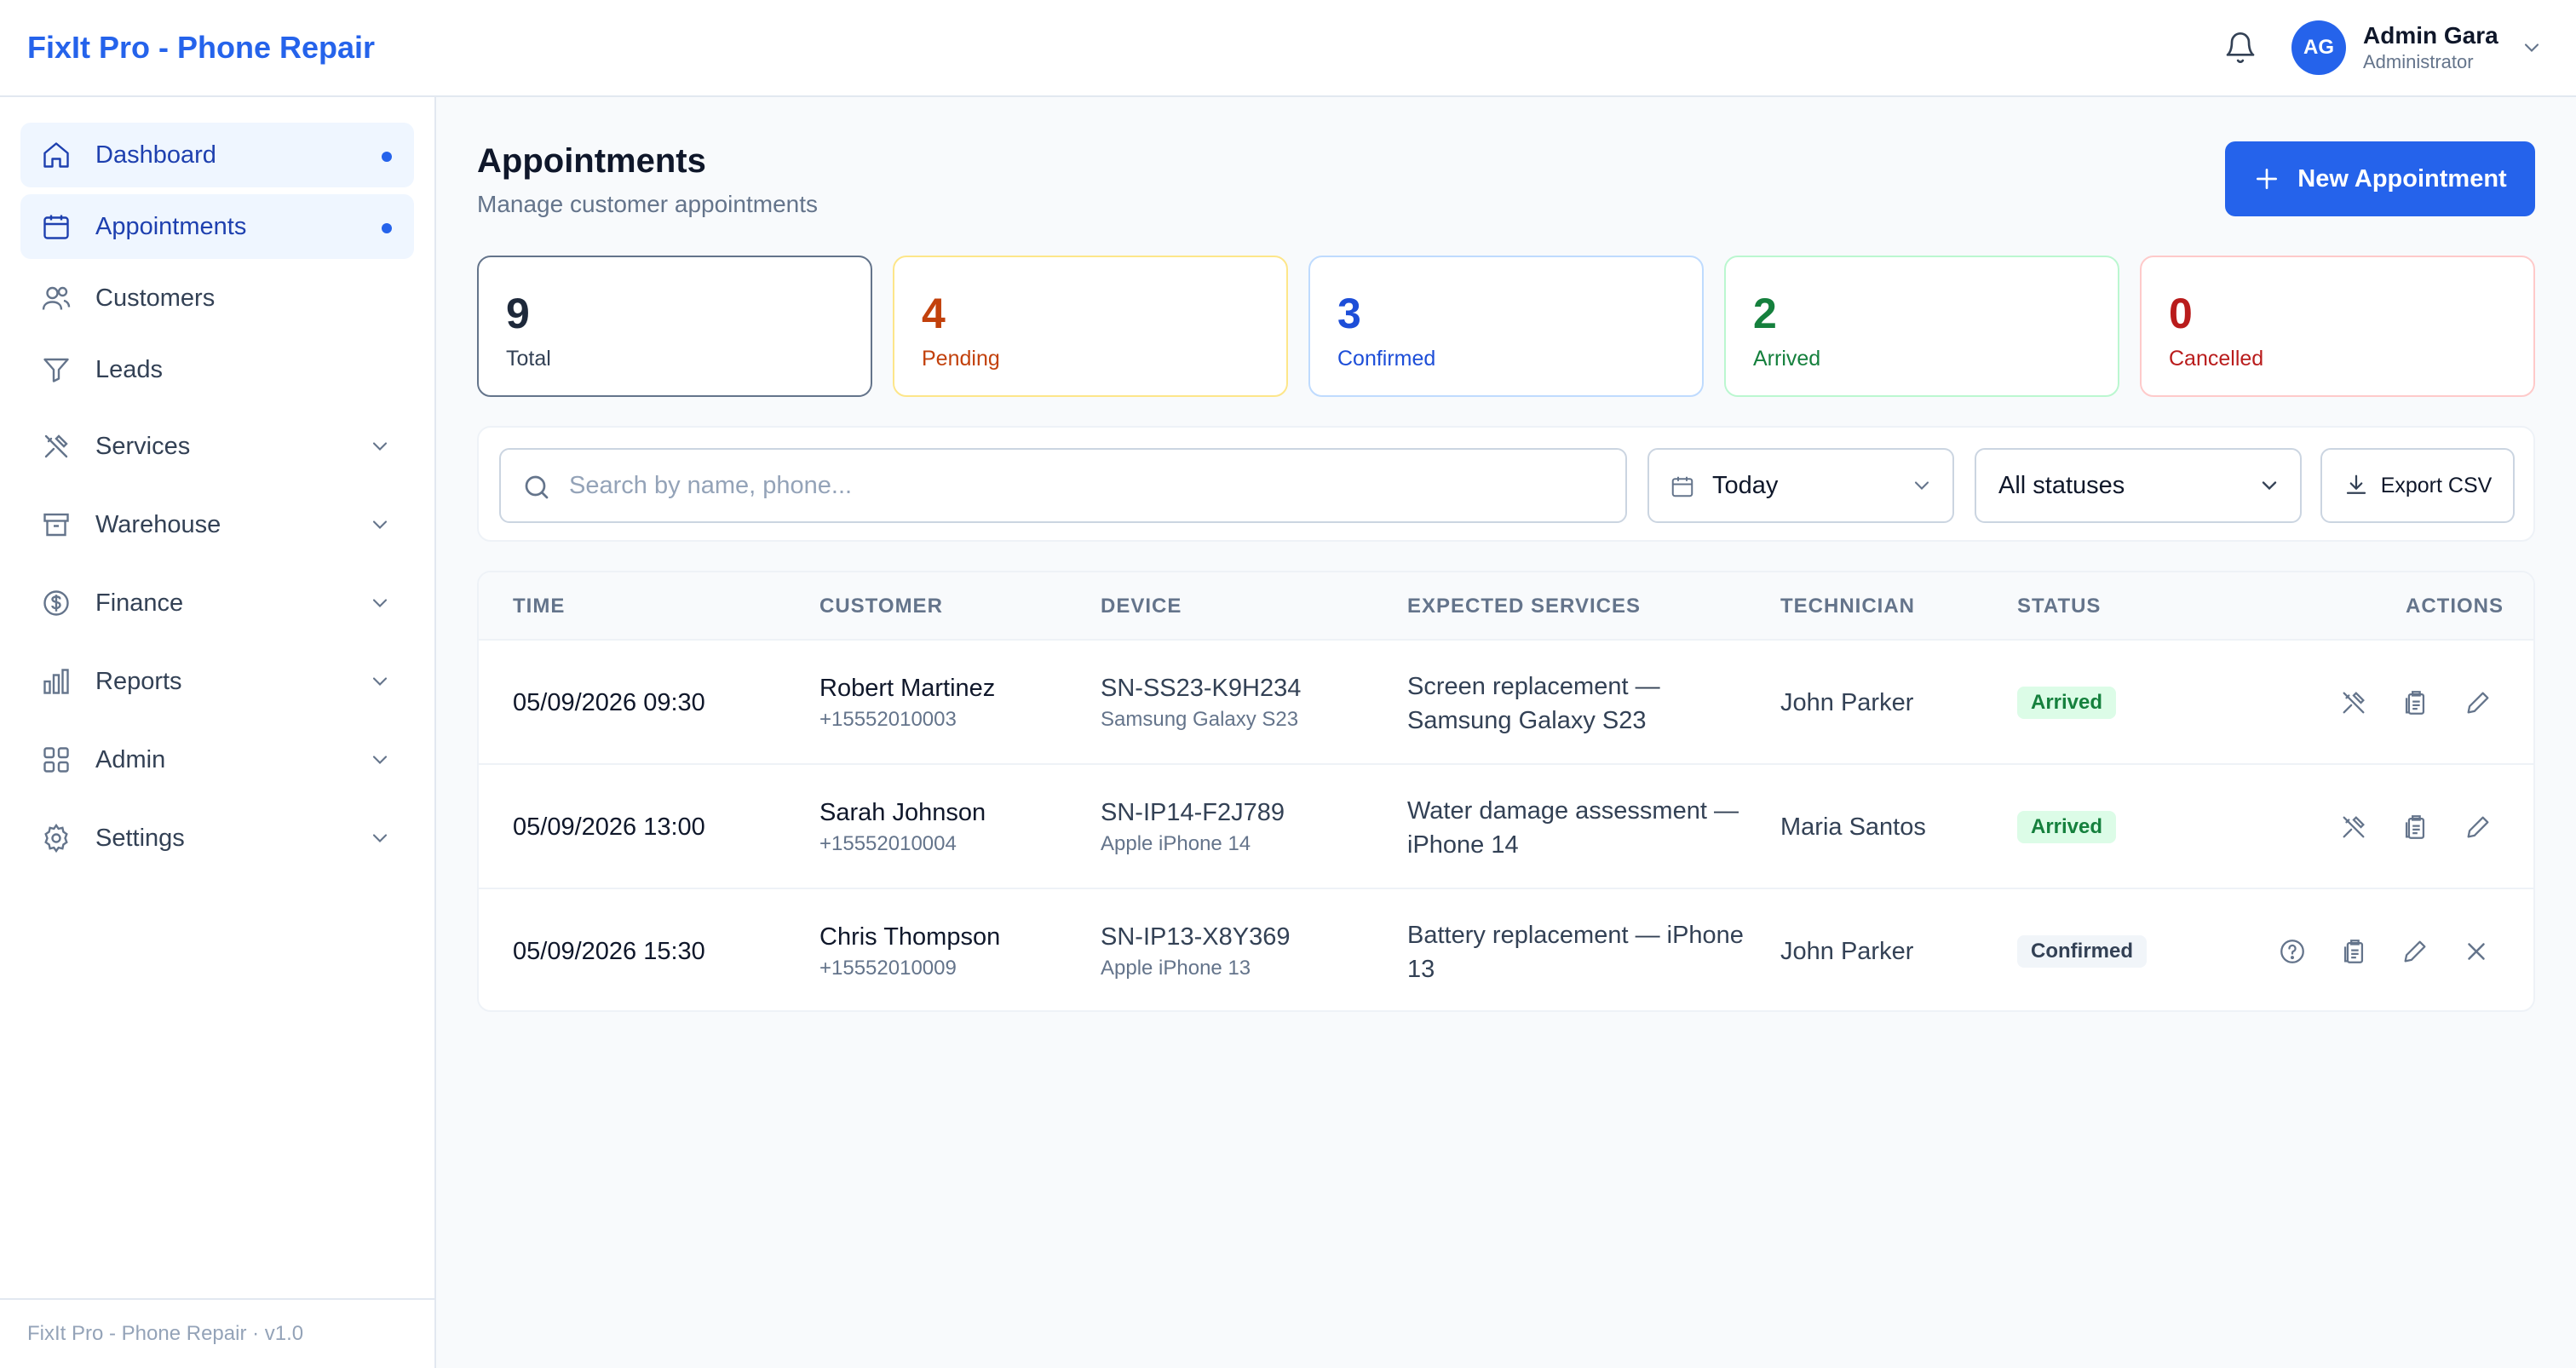 The height and width of the screenshot is (1368, 2576). What do you see at coordinates (1524, 606) in the screenshot?
I see `column-header-services: EXPECTED SERVICES` at bounding box center [1524, 606].